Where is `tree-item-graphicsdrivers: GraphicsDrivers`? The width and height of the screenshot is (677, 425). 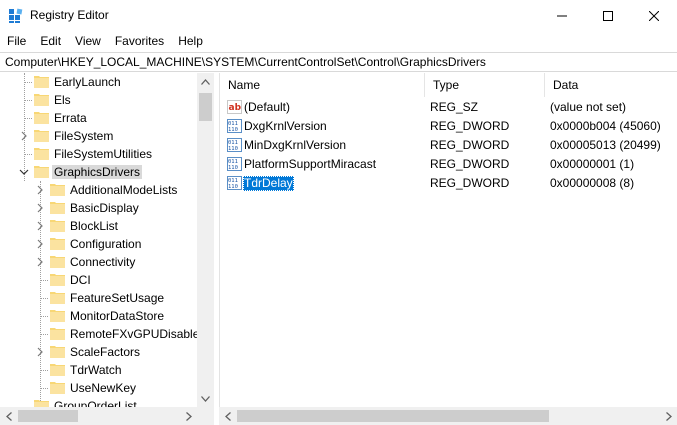 tree-item-graphicsdrivers: GraphicsDrivers is located at coordinates (98, 172).